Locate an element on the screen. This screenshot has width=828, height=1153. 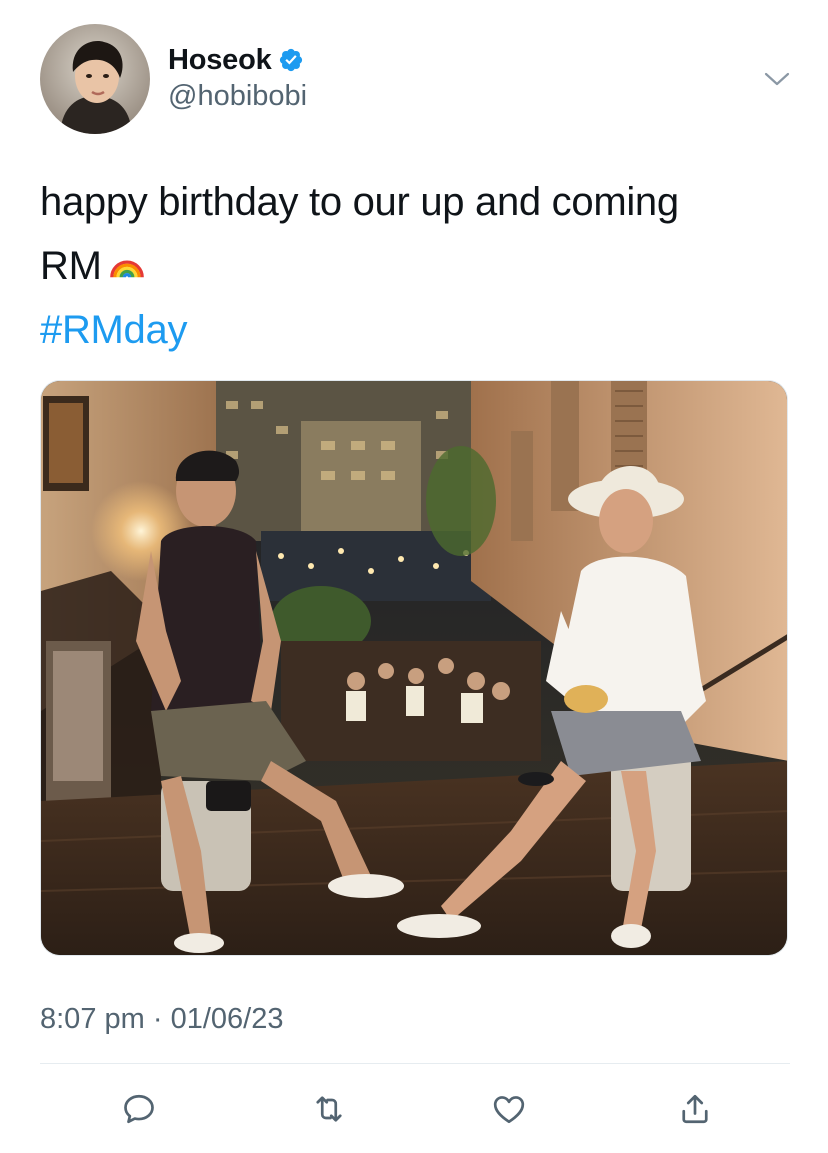
author-handle: @hobibobi is located at coordinates (237, 96).